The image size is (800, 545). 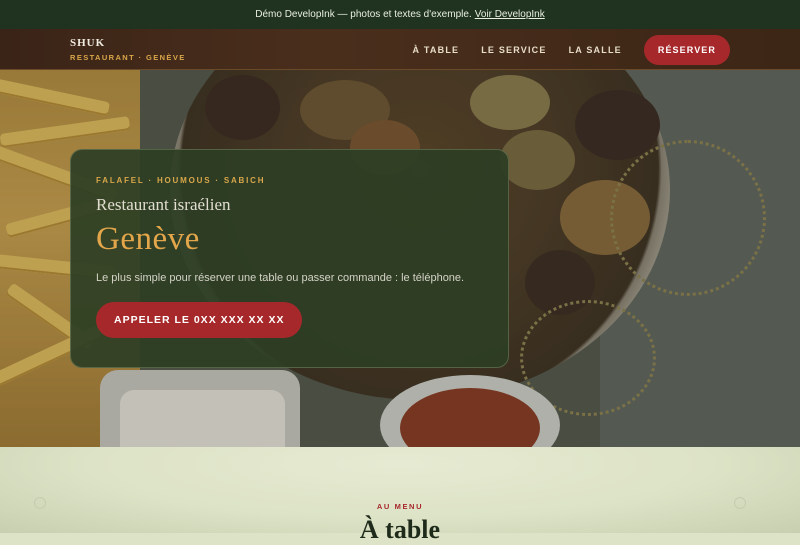 What do you see at coordinates (128, 57) in the screenshot?
I see `brand-subtitle: RESTAURANT · GENÈVE` at bounding box center [128, 57].